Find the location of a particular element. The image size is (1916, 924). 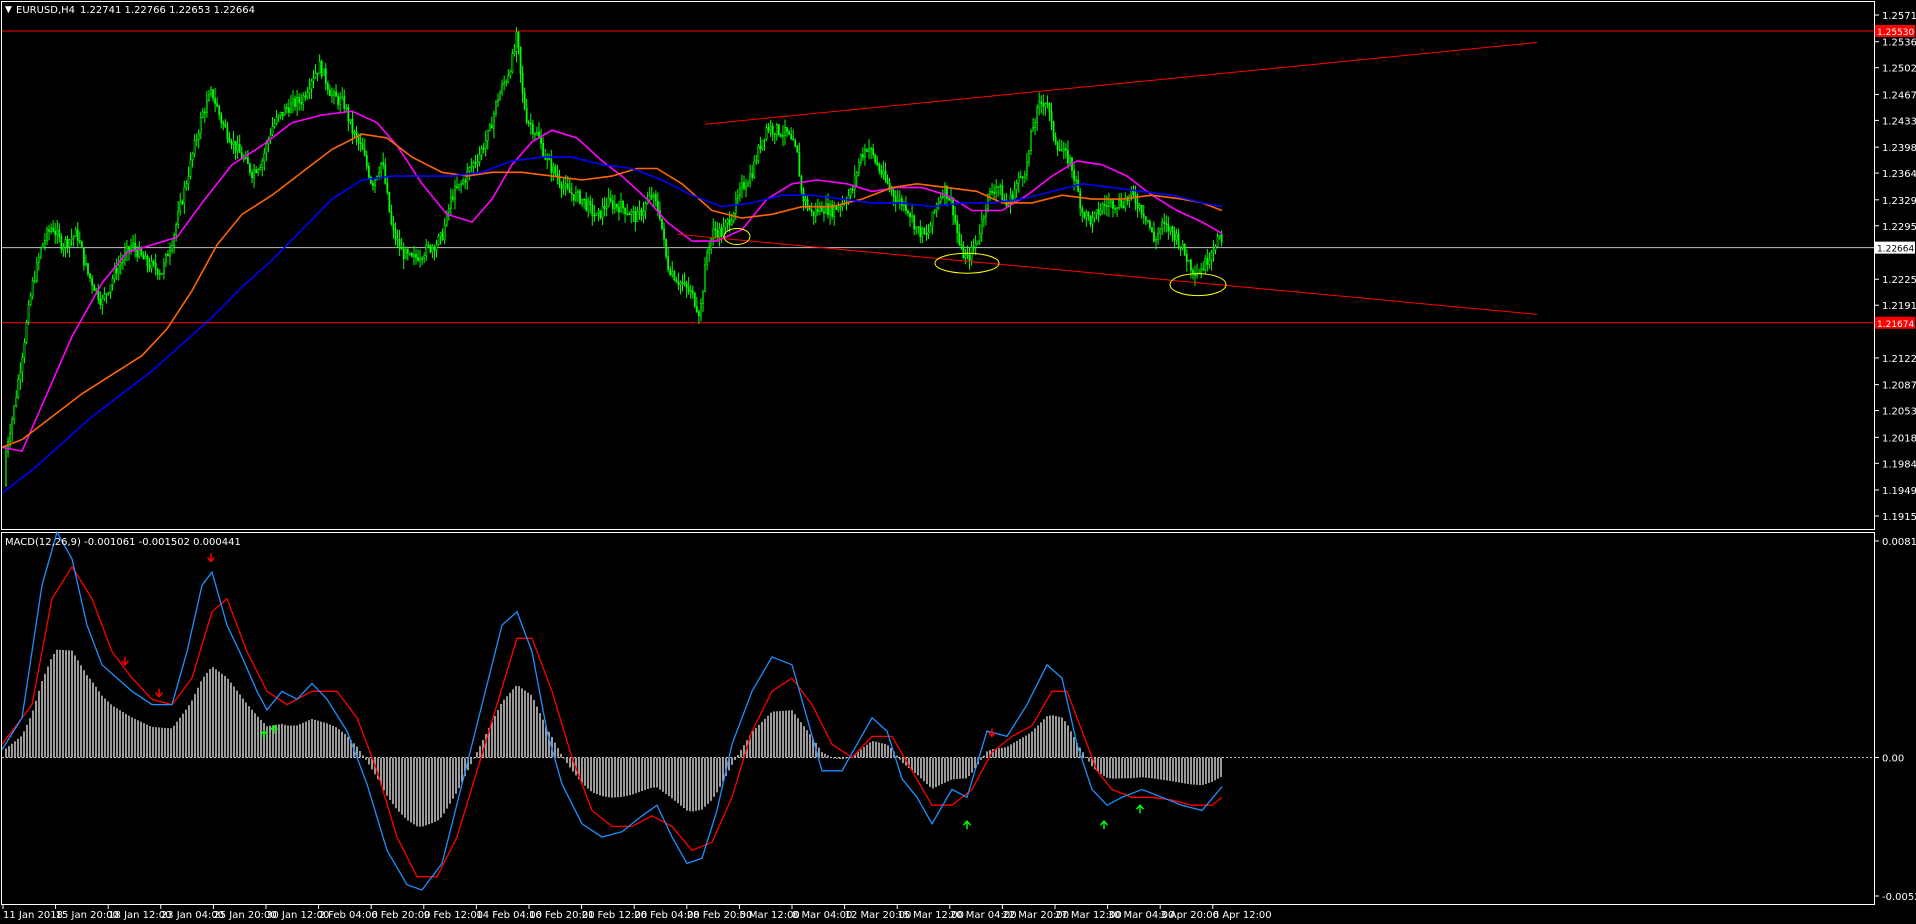

header-triangle-icon: ▼ is located at coordinates (8, 10).